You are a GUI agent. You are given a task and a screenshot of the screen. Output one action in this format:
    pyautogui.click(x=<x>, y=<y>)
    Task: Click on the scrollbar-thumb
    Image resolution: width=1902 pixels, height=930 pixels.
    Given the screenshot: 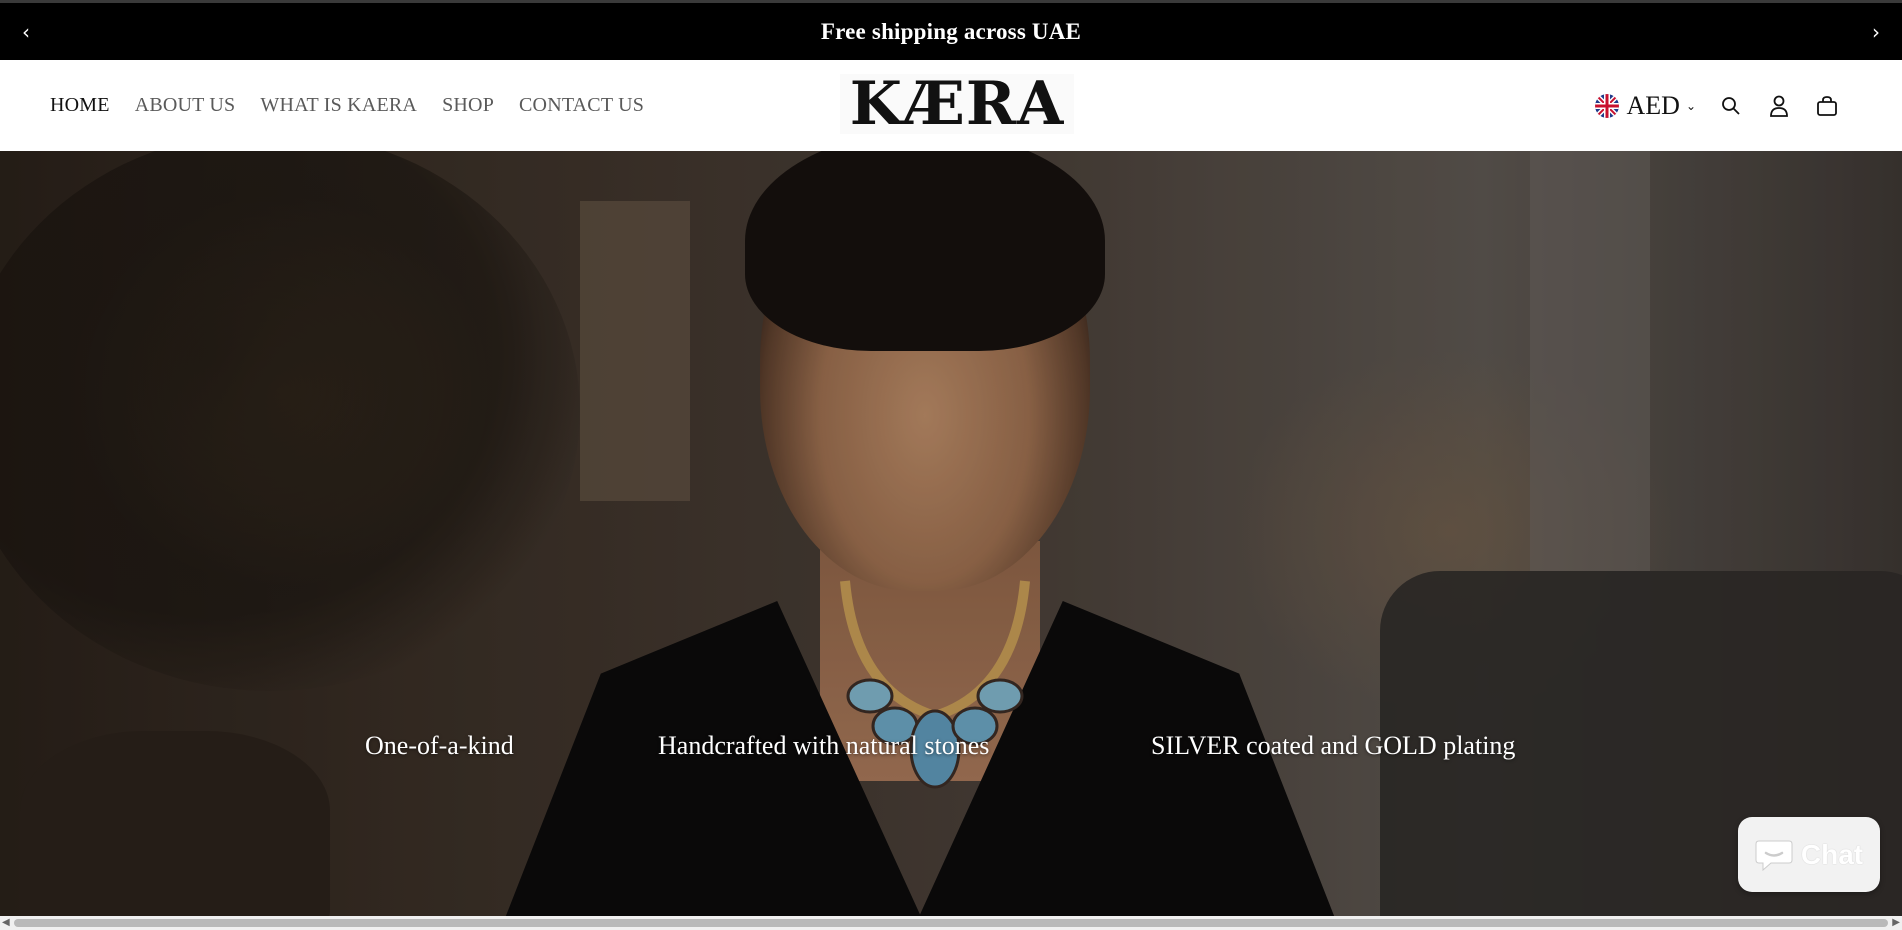 What is the action you would take?
    pyautogui.click(x=951, y=923)
    